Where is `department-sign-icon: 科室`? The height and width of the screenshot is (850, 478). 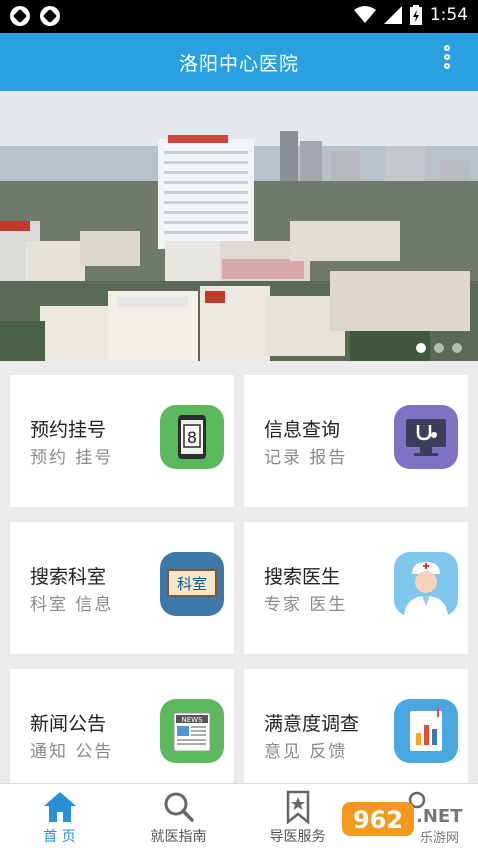
department-sign-icon: 科室 is located at coordinates (192, 584).